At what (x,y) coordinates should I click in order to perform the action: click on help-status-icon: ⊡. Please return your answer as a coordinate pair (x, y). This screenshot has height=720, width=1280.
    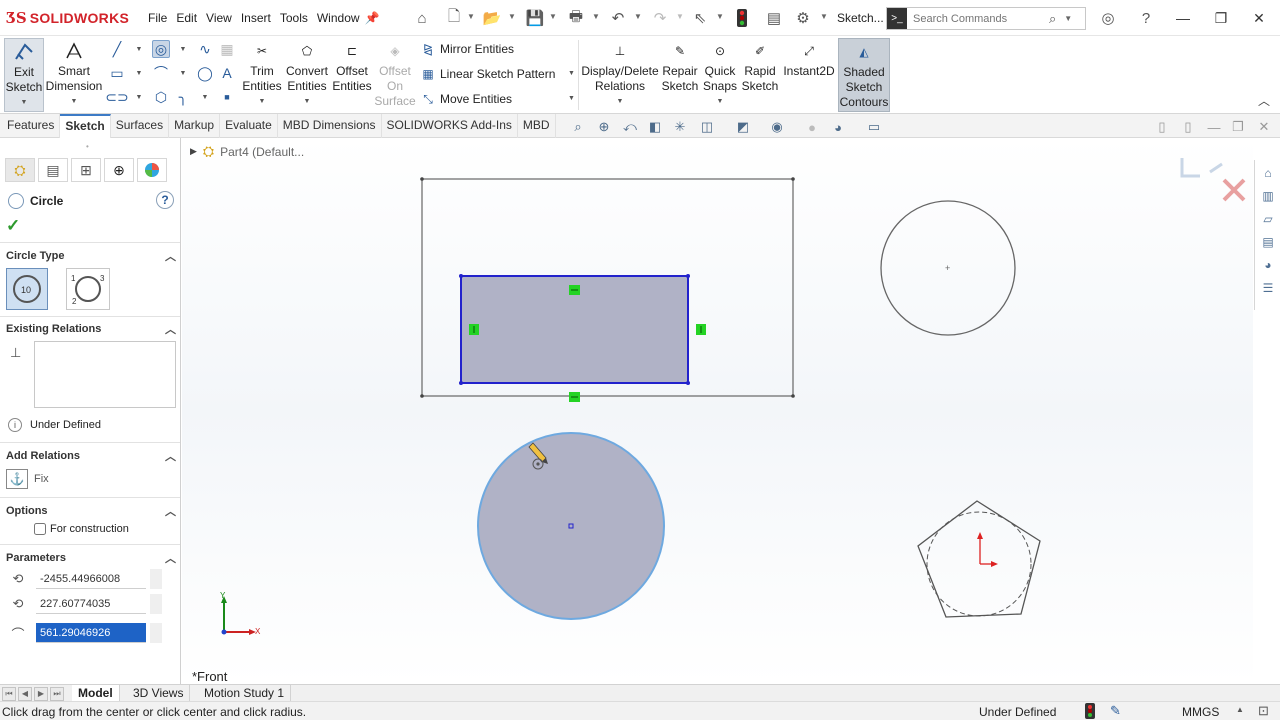
    Looking at the image, I should click on (1263, 711).